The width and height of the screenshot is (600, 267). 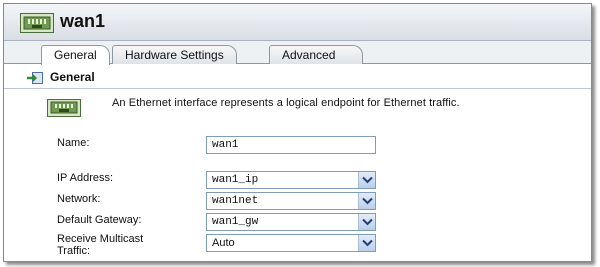 What do you see at coordinates (74, 251) in the screenshot?
I see `receive-multicast-label-line2: Traffic:` at bounding box center [74, 251].